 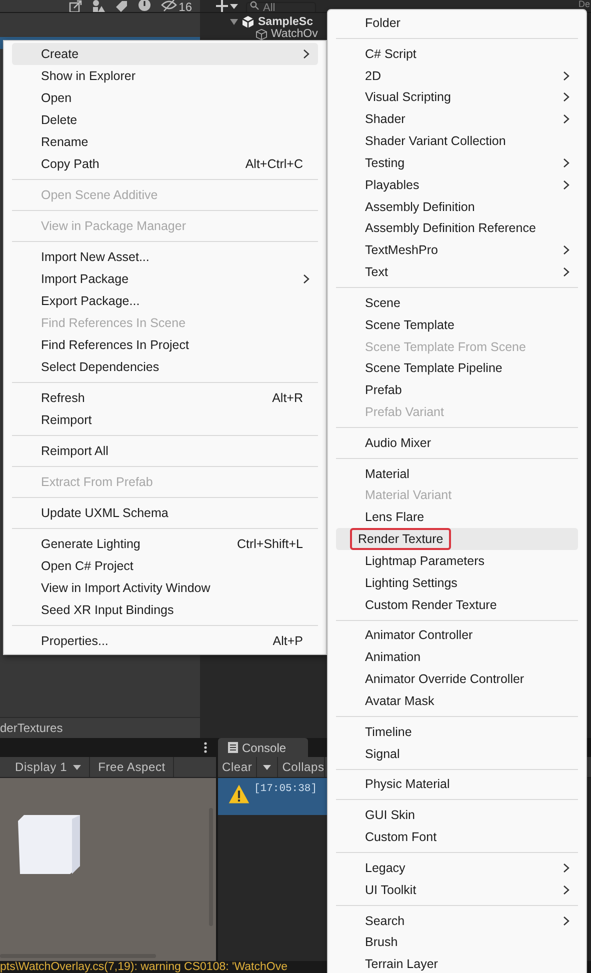 What do you see at coordinates (457, 701) in the screenshot?
I see `menu-item: Avatar Mask` at bounding box center [457, 701].